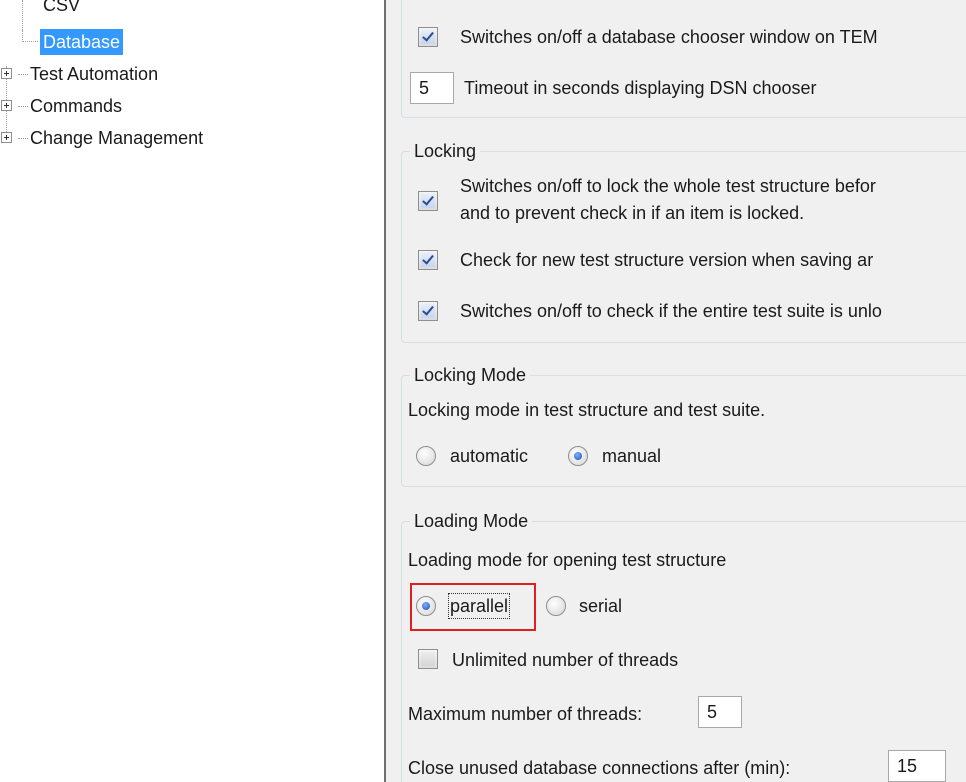  What do you see at coordinates (432, 88) in the screenshot?
I see `dsn-timeout-input: 5` at bounding box center [432, 88].